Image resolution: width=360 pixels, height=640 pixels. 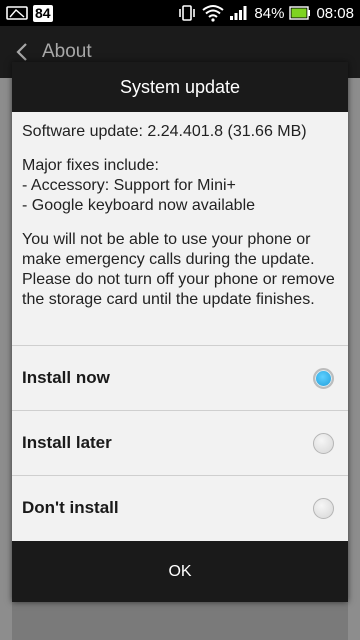 I want to click on option-install-later: Install later, so click(x=180, y=442).